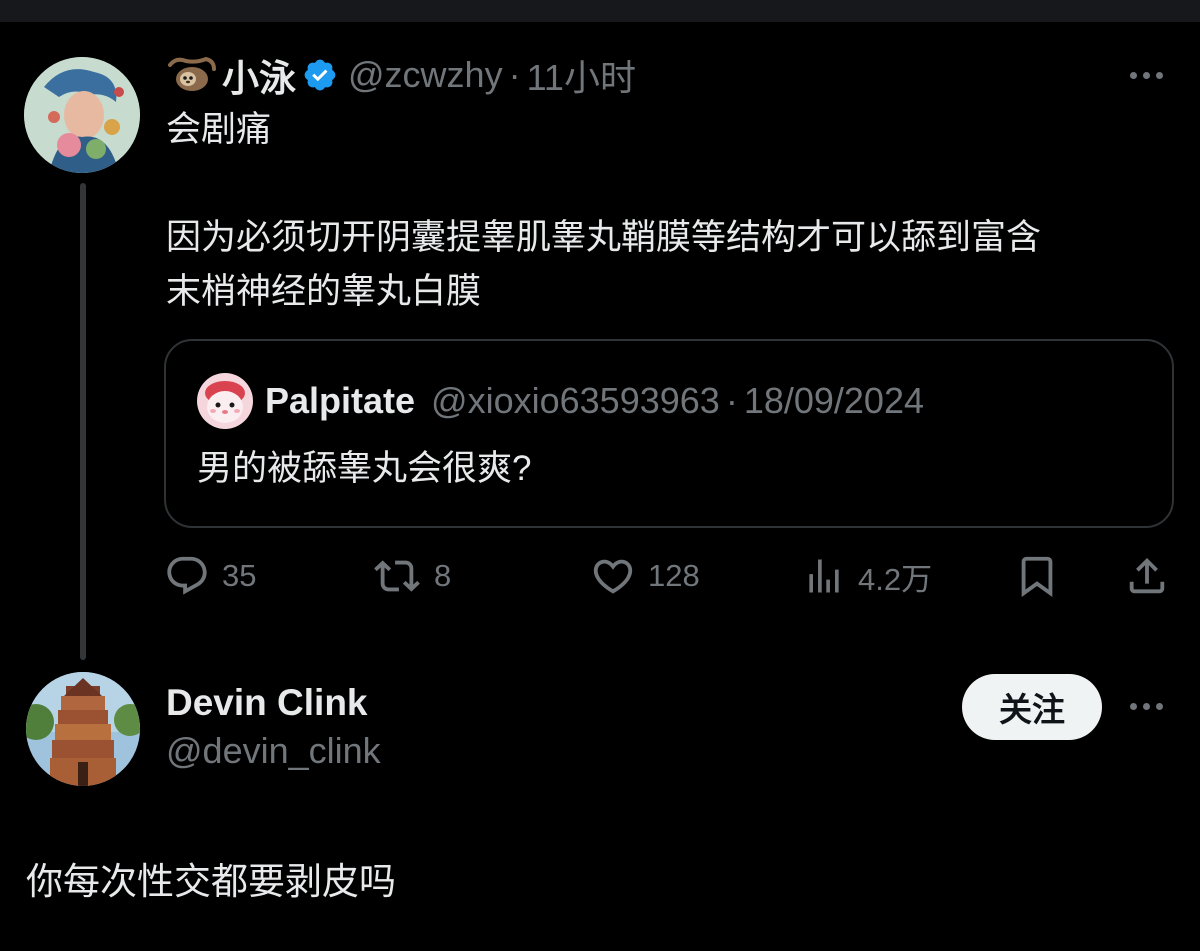 This screenshot has height=951, width=1200. I want to click on quoted-author-avatar, so click(225, 401).